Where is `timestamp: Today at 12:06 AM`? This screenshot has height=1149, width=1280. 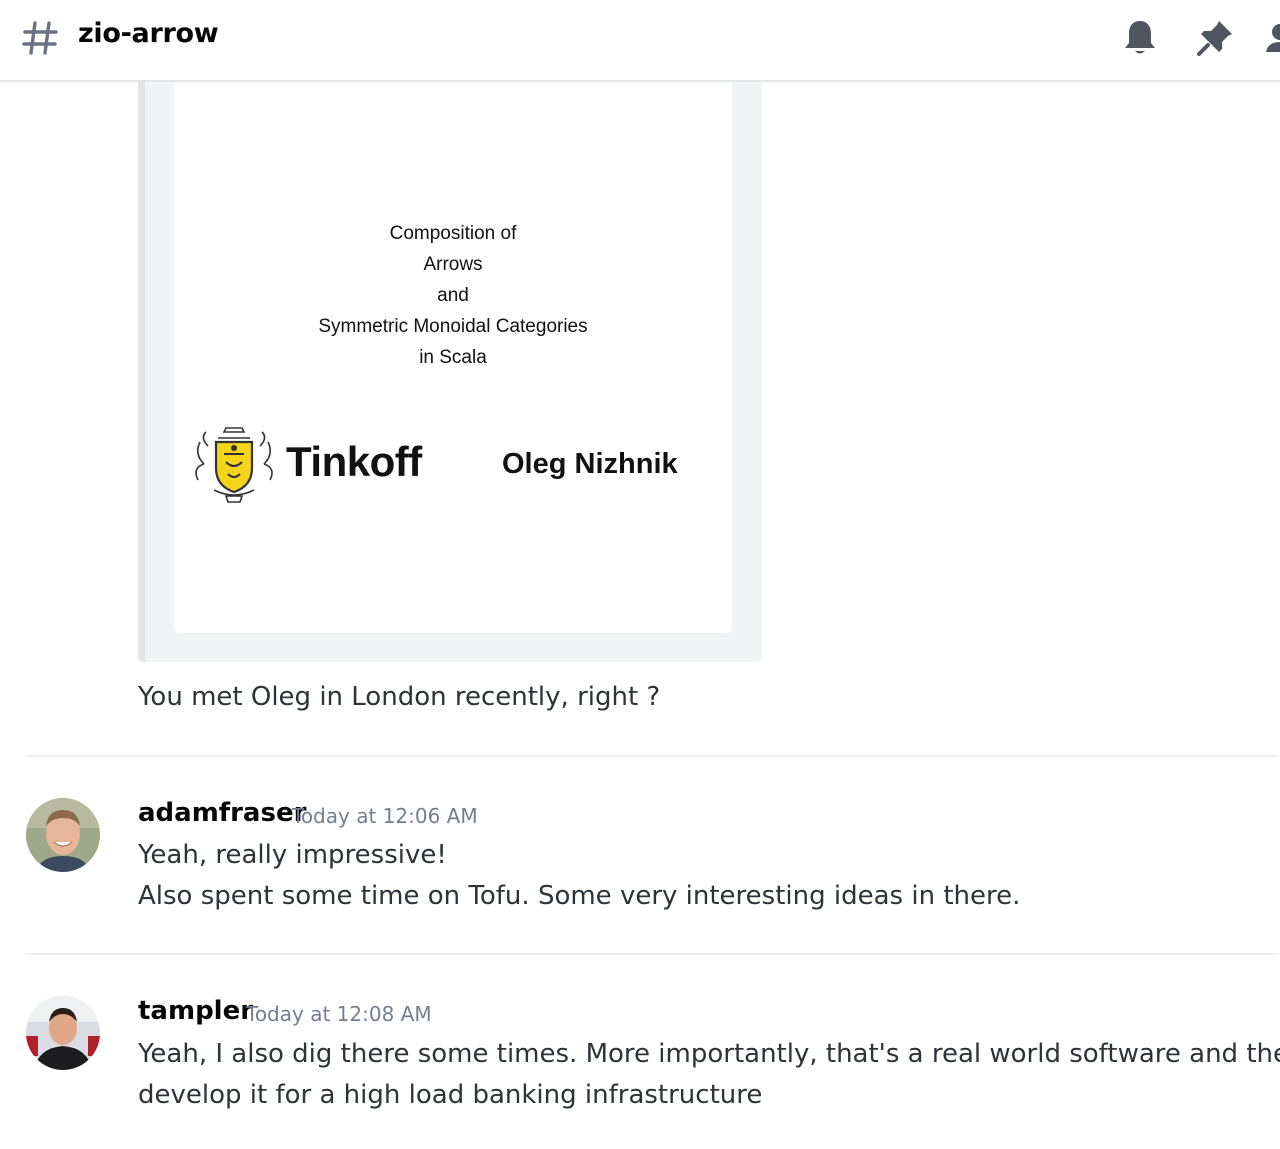 timestamp: Today at 12:06 AM is located at coordinates (385, 816).